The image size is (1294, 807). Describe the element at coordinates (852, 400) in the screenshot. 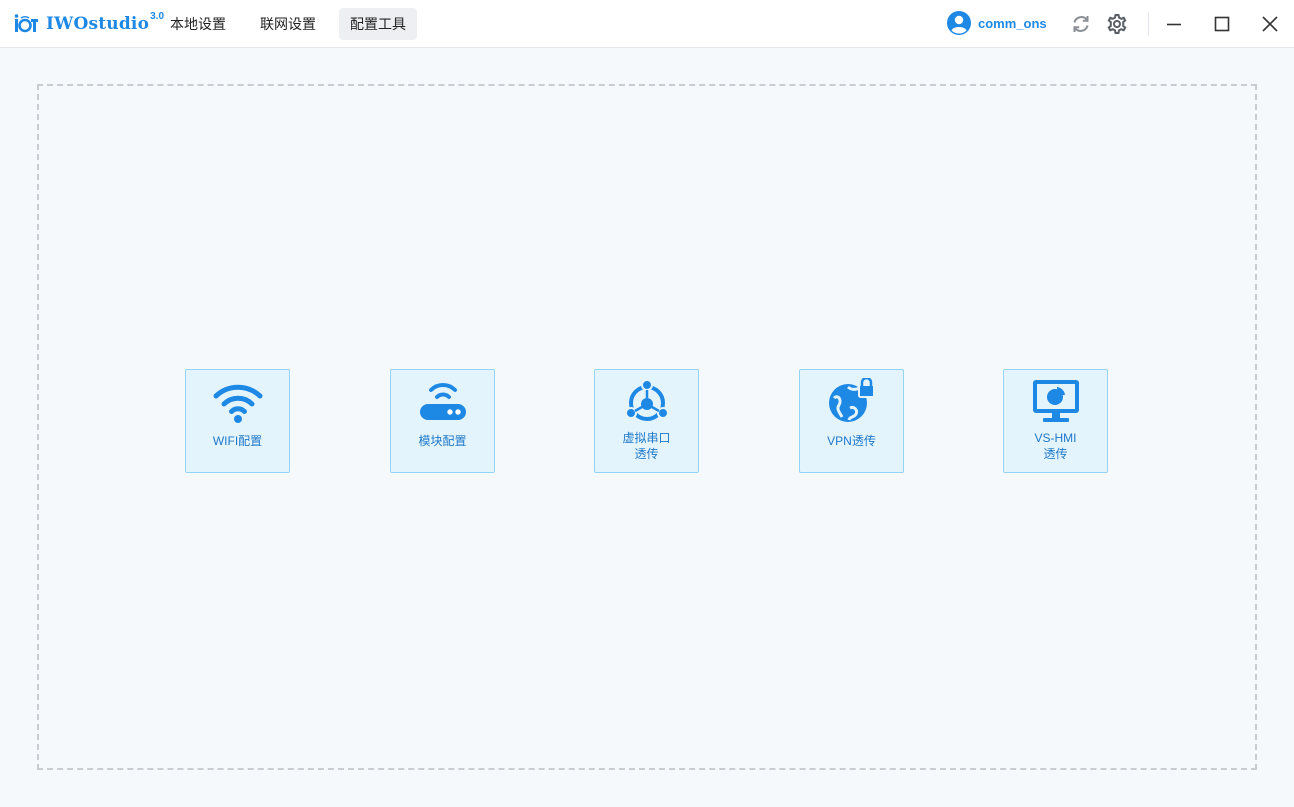

I see `vpn-globe-lock-icon` at that location.